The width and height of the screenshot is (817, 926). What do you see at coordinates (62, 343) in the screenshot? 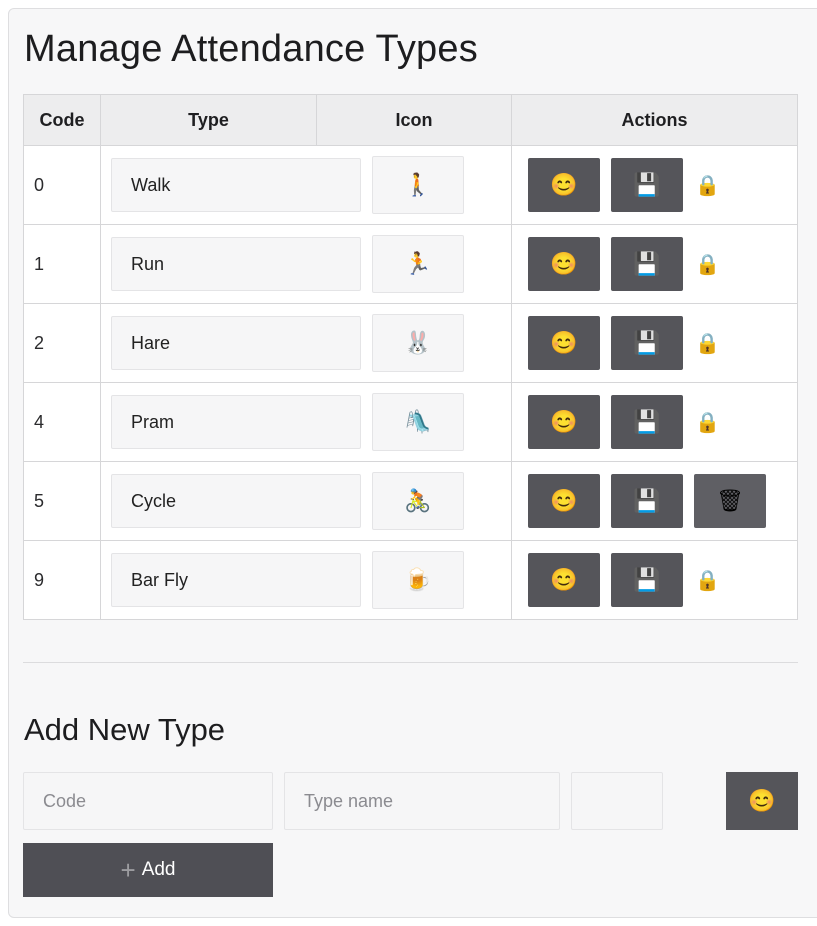
I see `row-code: 2` at bounding box center [62, 343].